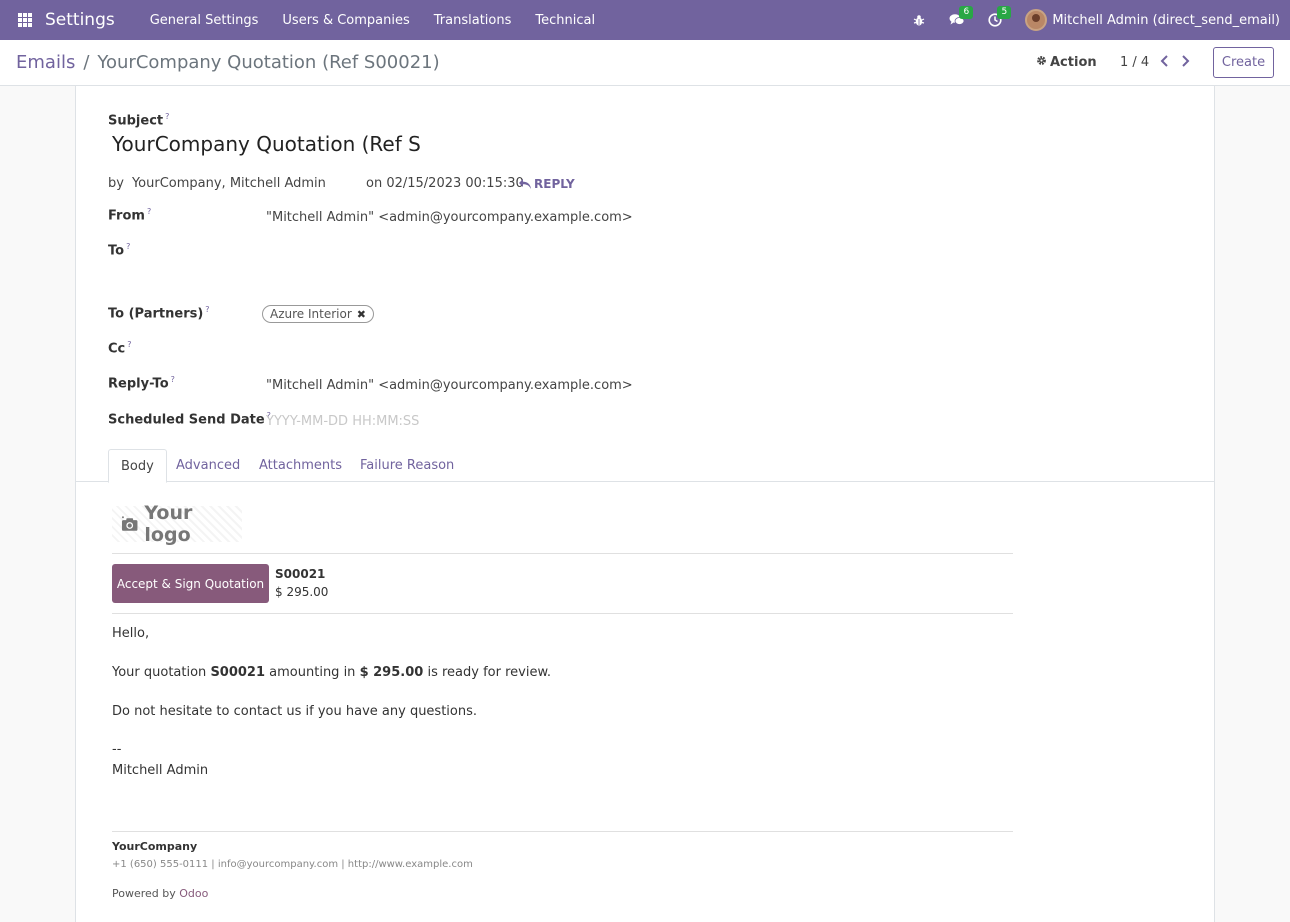 This screenshot has width=1290, height=922. I want to click on powered-by: Powered by Odoo, so click(160, 893).